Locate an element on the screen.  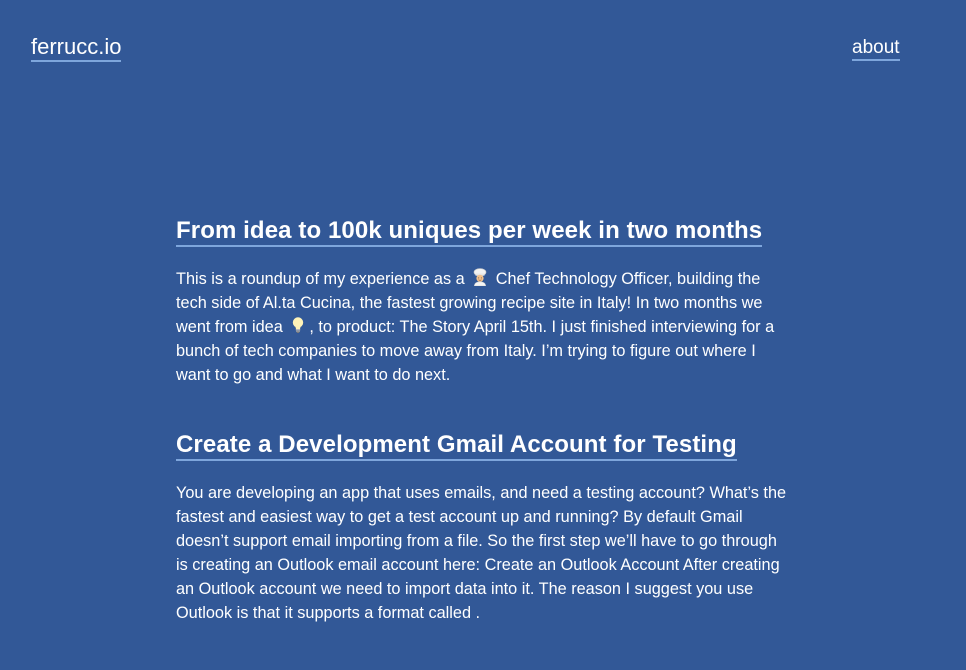
site-header: ferrucc.io about is located at coordinates (483, 40).